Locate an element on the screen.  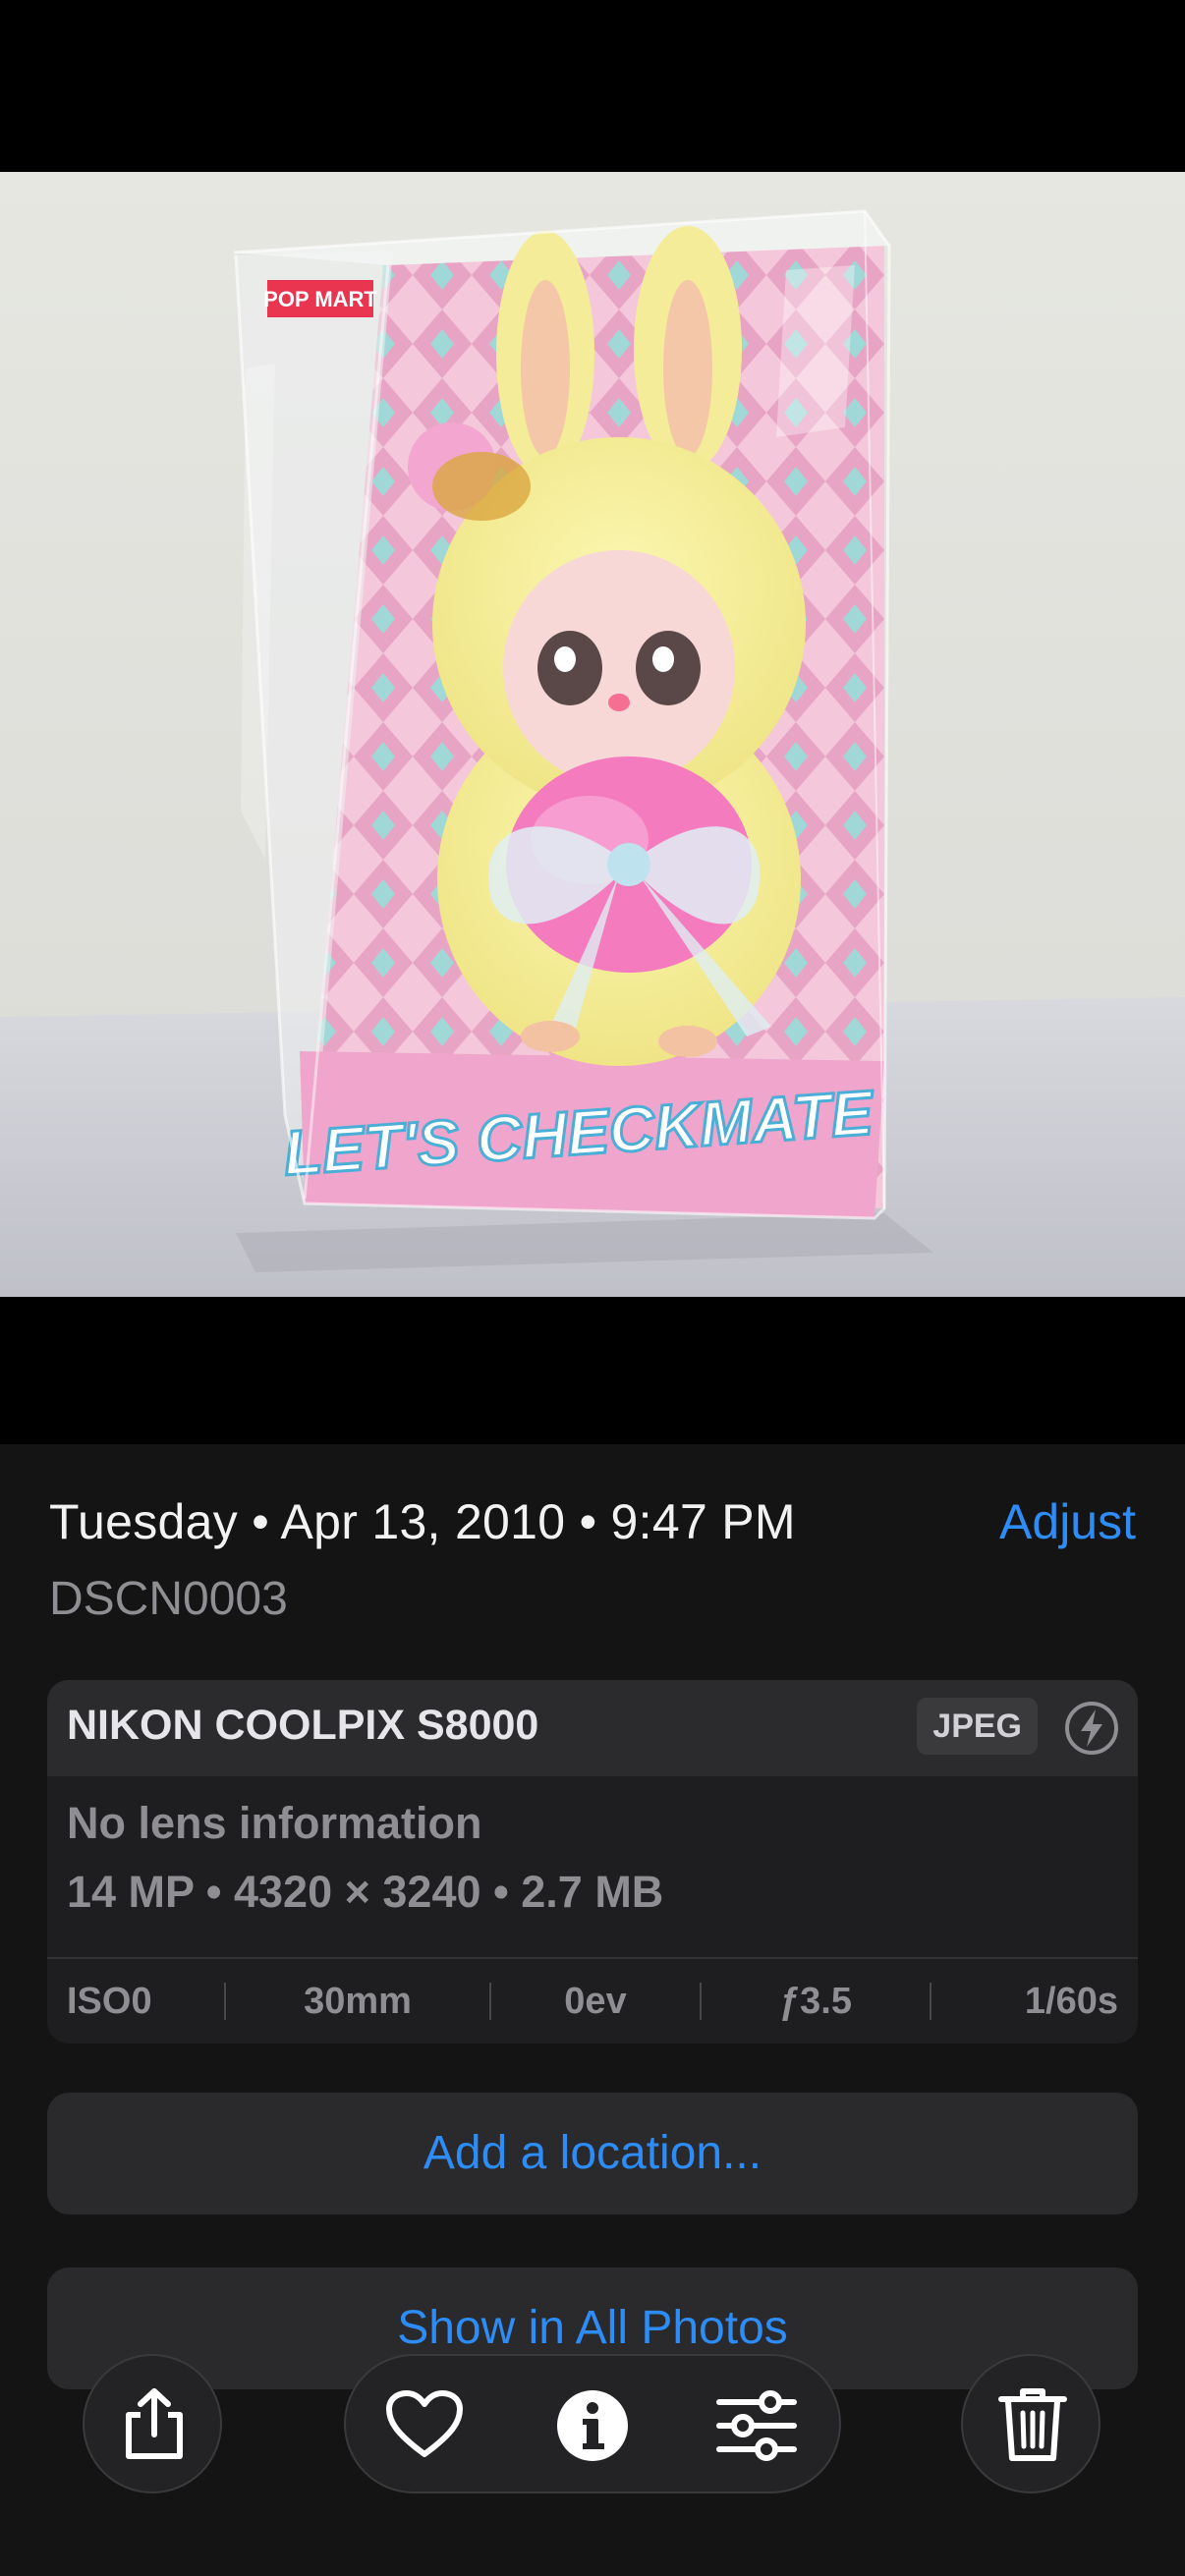
exif-iso: ISO0 is located at coordinates (110, 2001).